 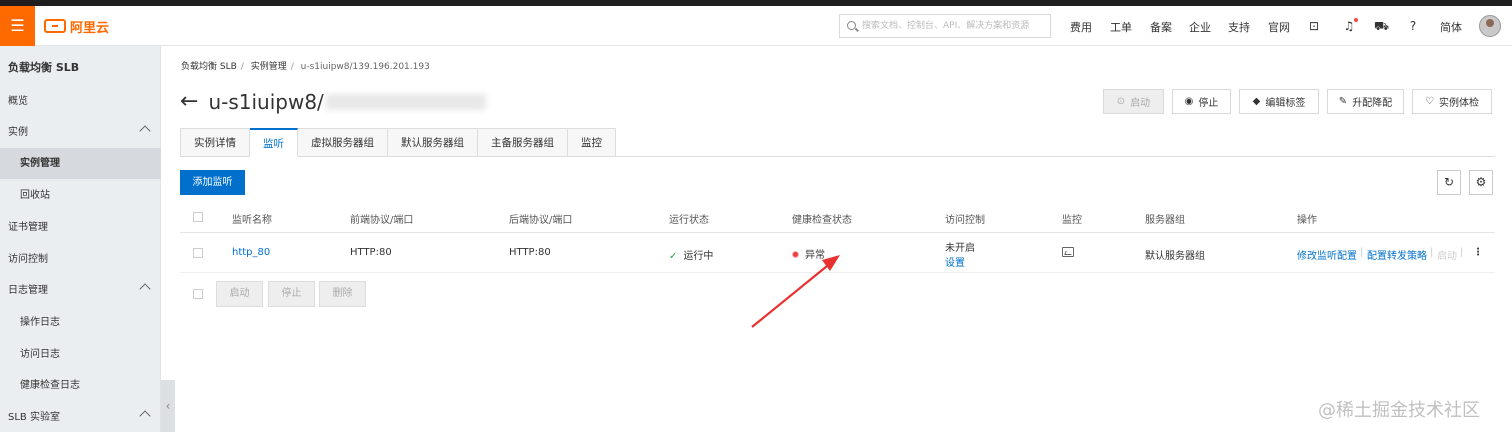 What do you see at coordinates (1381, 27) in the screenshot?
I see `cart-icon: ⛟` at bounding box center [1381, 27].